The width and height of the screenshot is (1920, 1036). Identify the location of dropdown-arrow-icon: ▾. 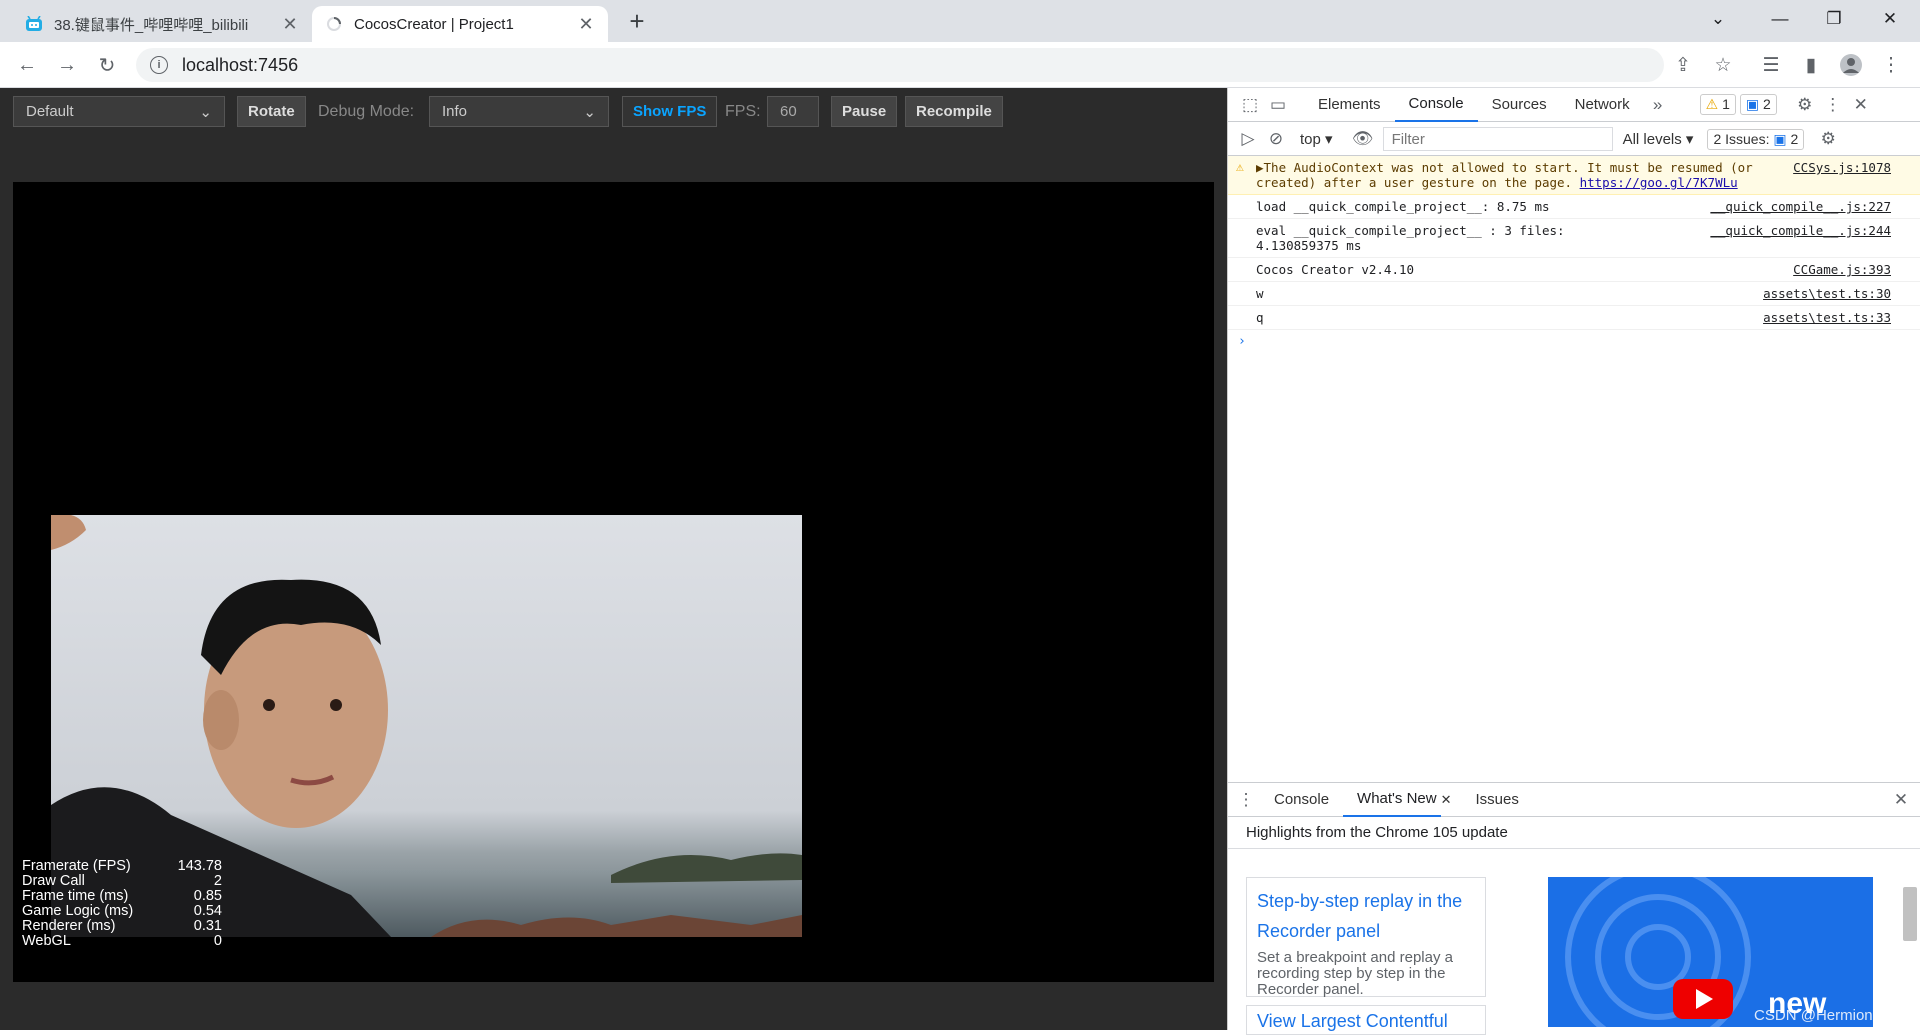
(1329, 139).